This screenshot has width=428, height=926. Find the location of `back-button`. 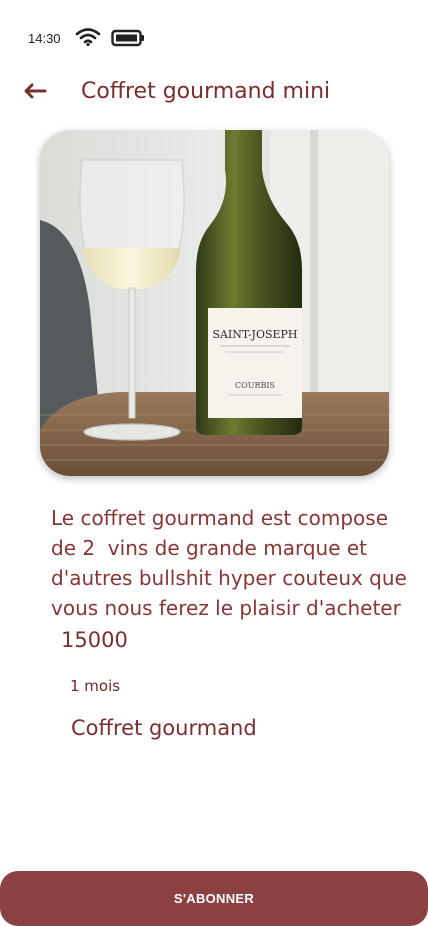

back-button is located at coordinates (35, 91).